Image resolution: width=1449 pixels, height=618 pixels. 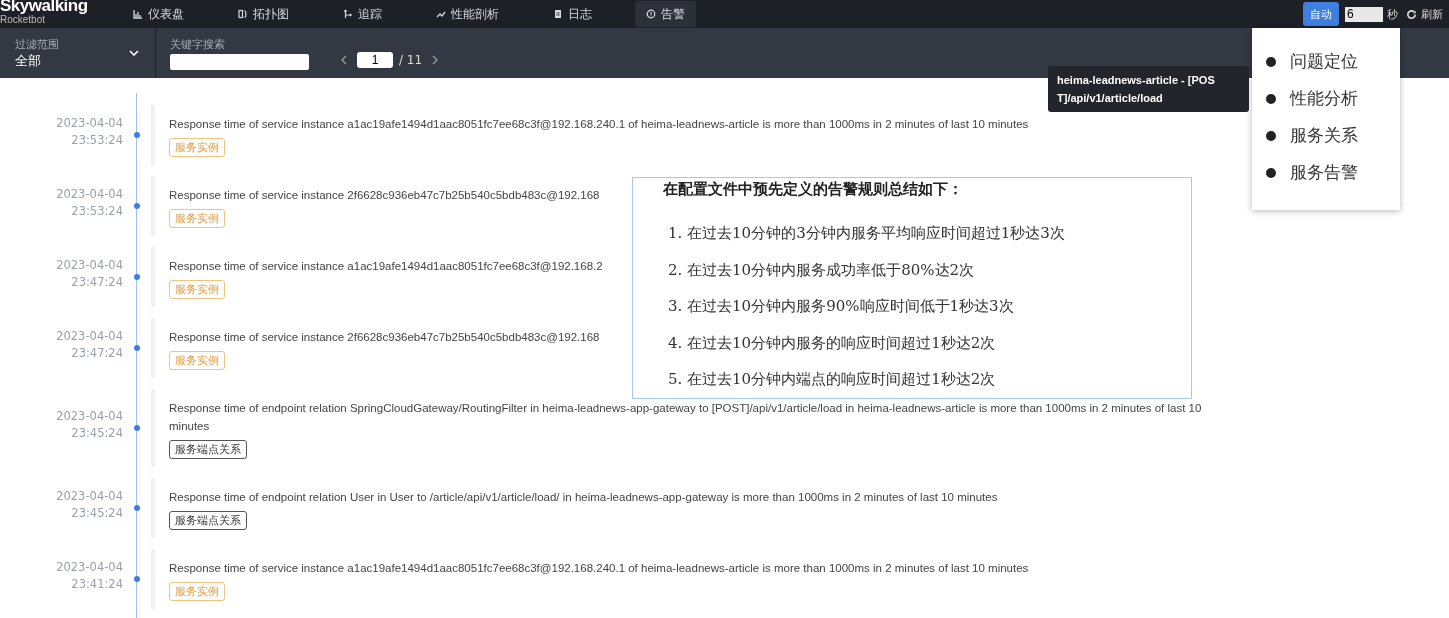 I want to click on logo-subtitle: Rocketbot, so click(x=23, y=20).